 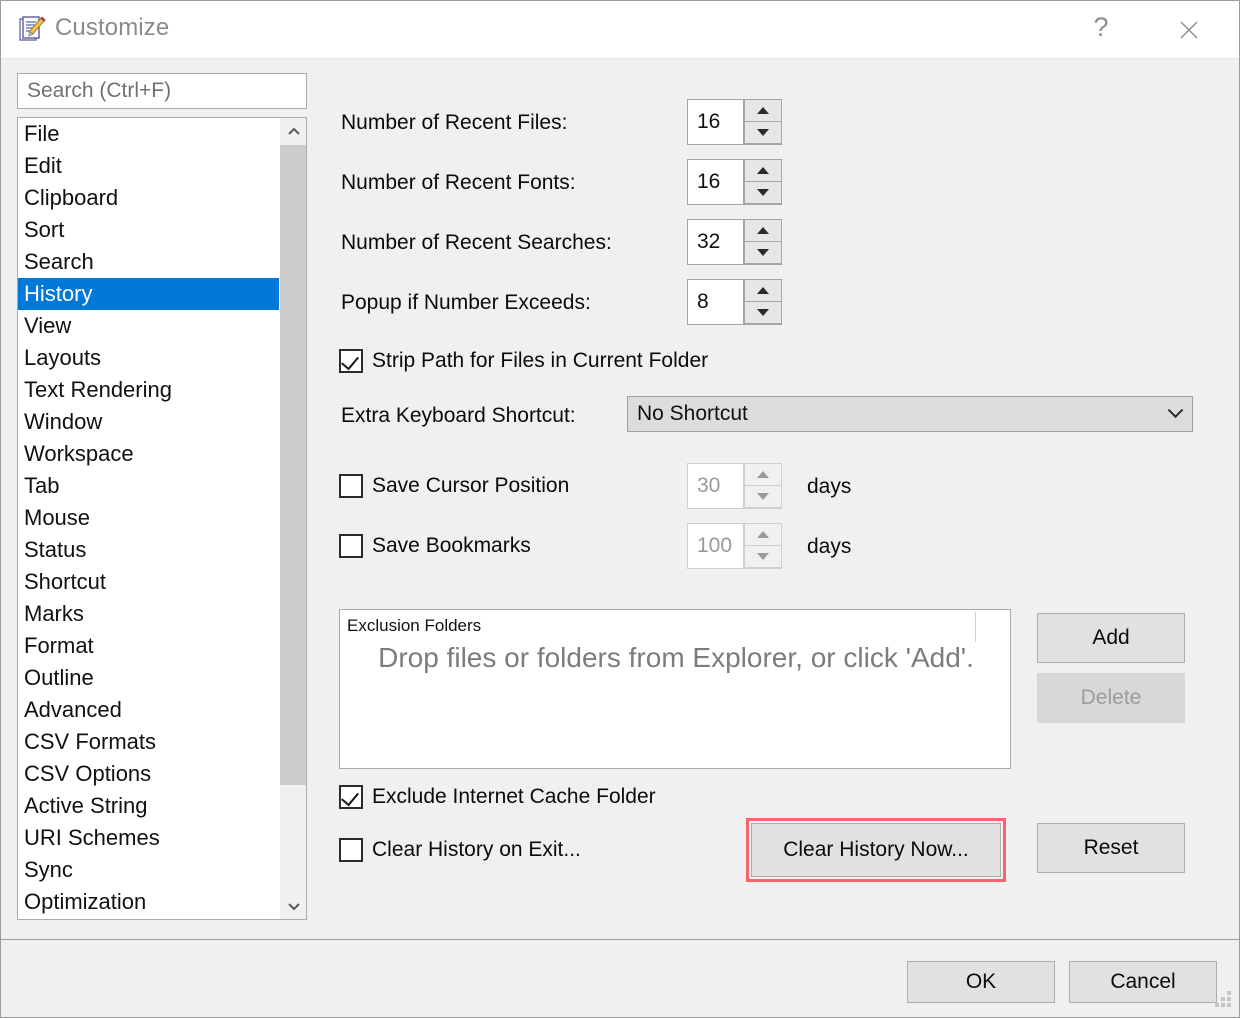 I want to click on scrollbar-thumb, so click(x=293, y=465).